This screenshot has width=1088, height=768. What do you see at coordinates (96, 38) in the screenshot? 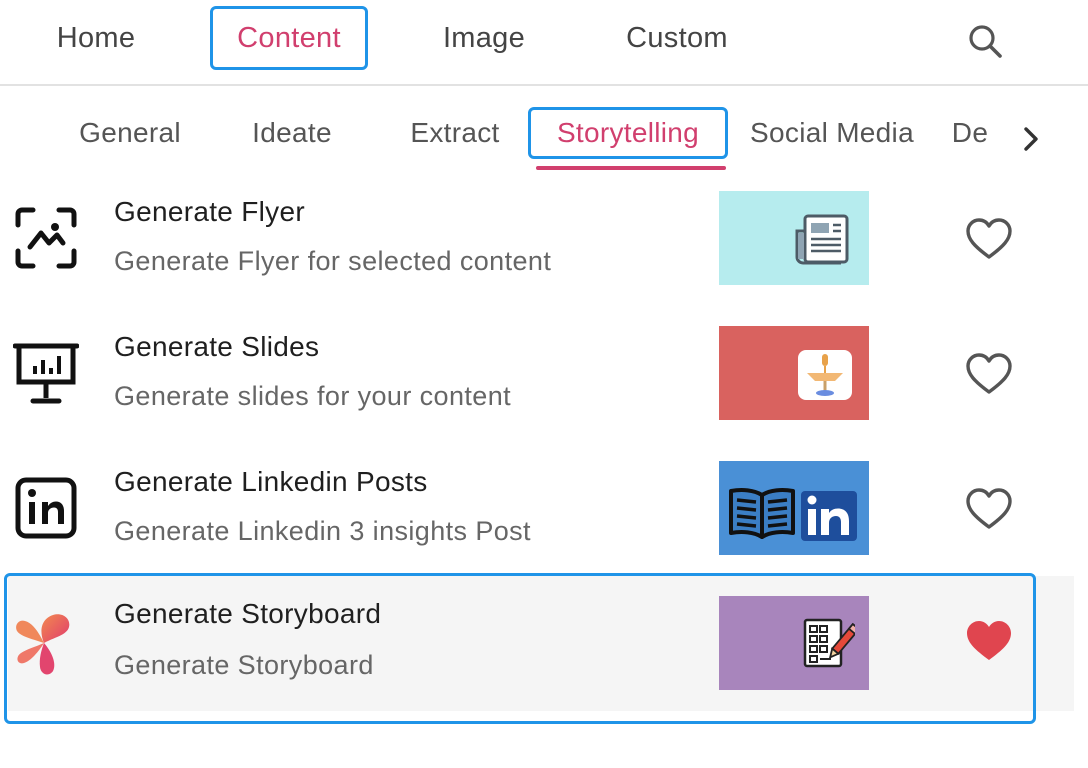
I see `tab-home: Home` at bounding box center [96, 38].